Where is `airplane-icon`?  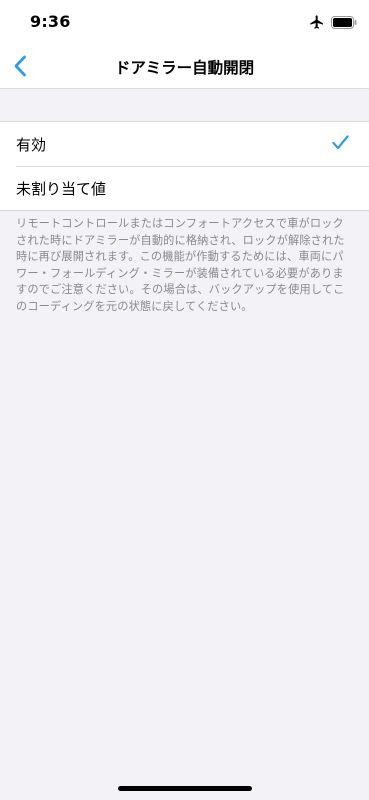
airplane-icon is located at coordinates (316, 22).